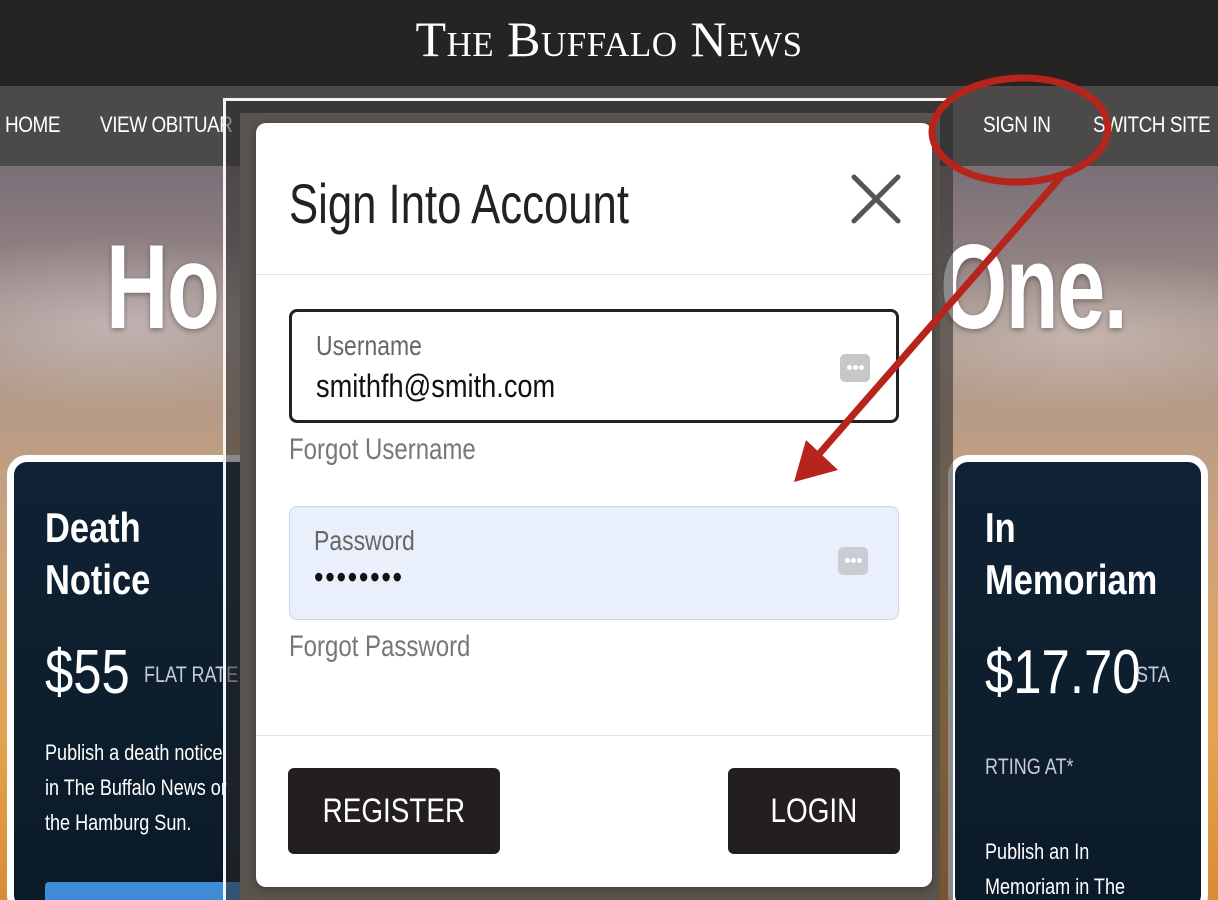  Describe the element at coordinates (1071, 579) in the screenshot. I see `card-title-line2: Memoriam` at that location.